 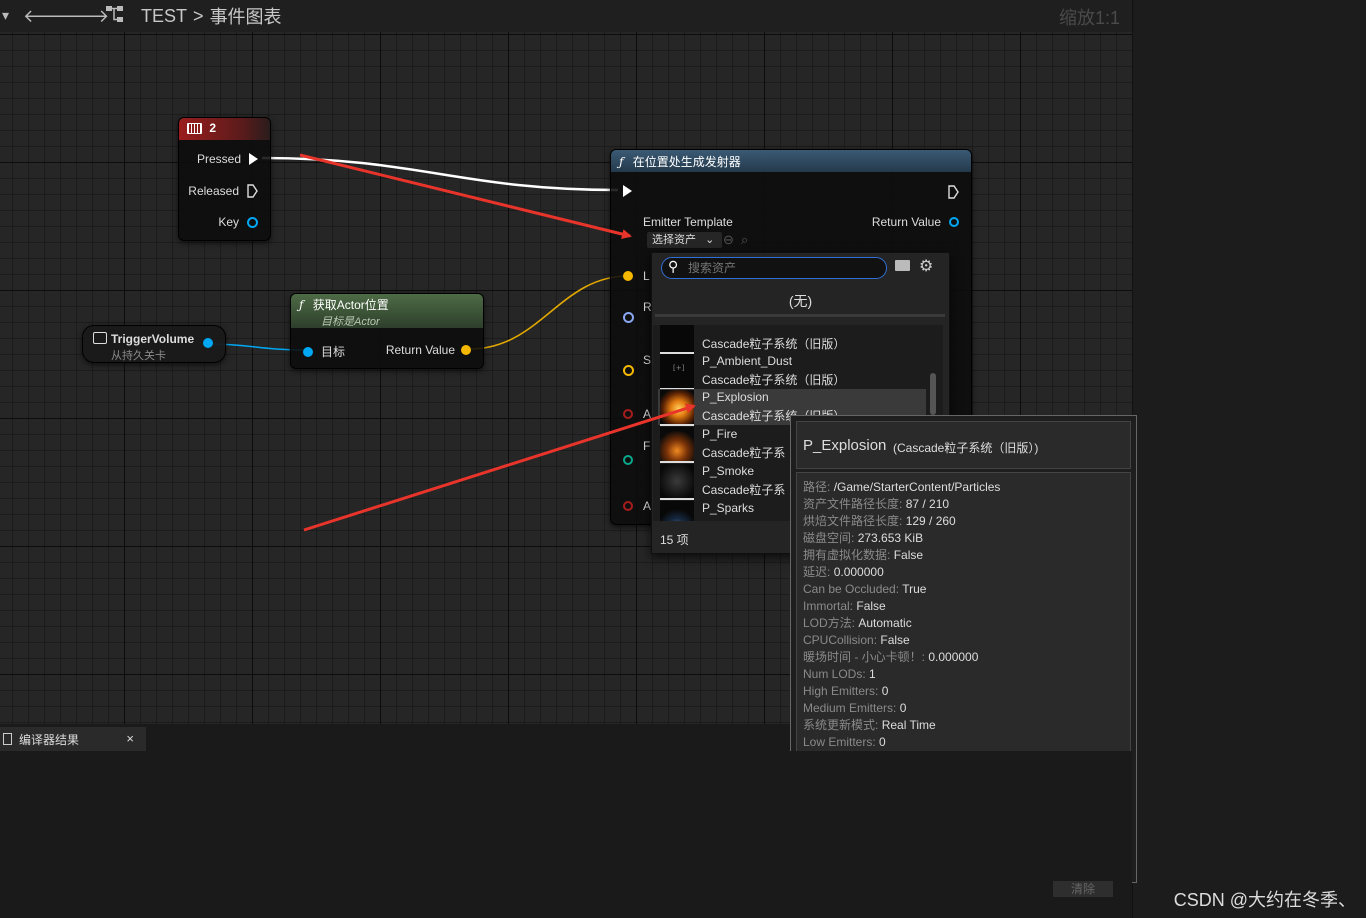 I want to click on back-arrow-icon: 🡐, so click(x=47, y=16).